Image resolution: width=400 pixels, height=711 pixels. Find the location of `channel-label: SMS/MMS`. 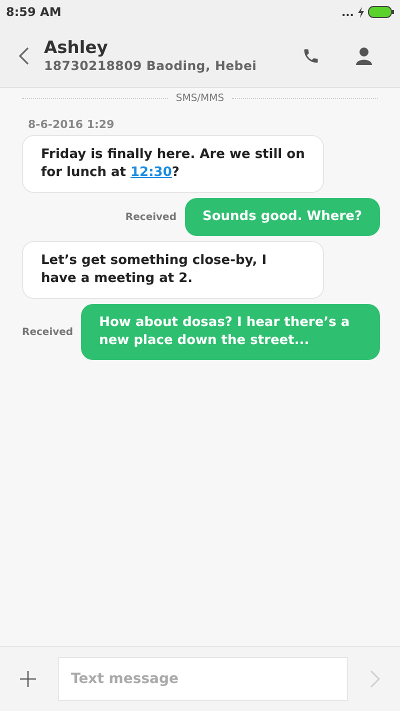

channel-label: SMS/MMS is located at coordinates (200, 98).